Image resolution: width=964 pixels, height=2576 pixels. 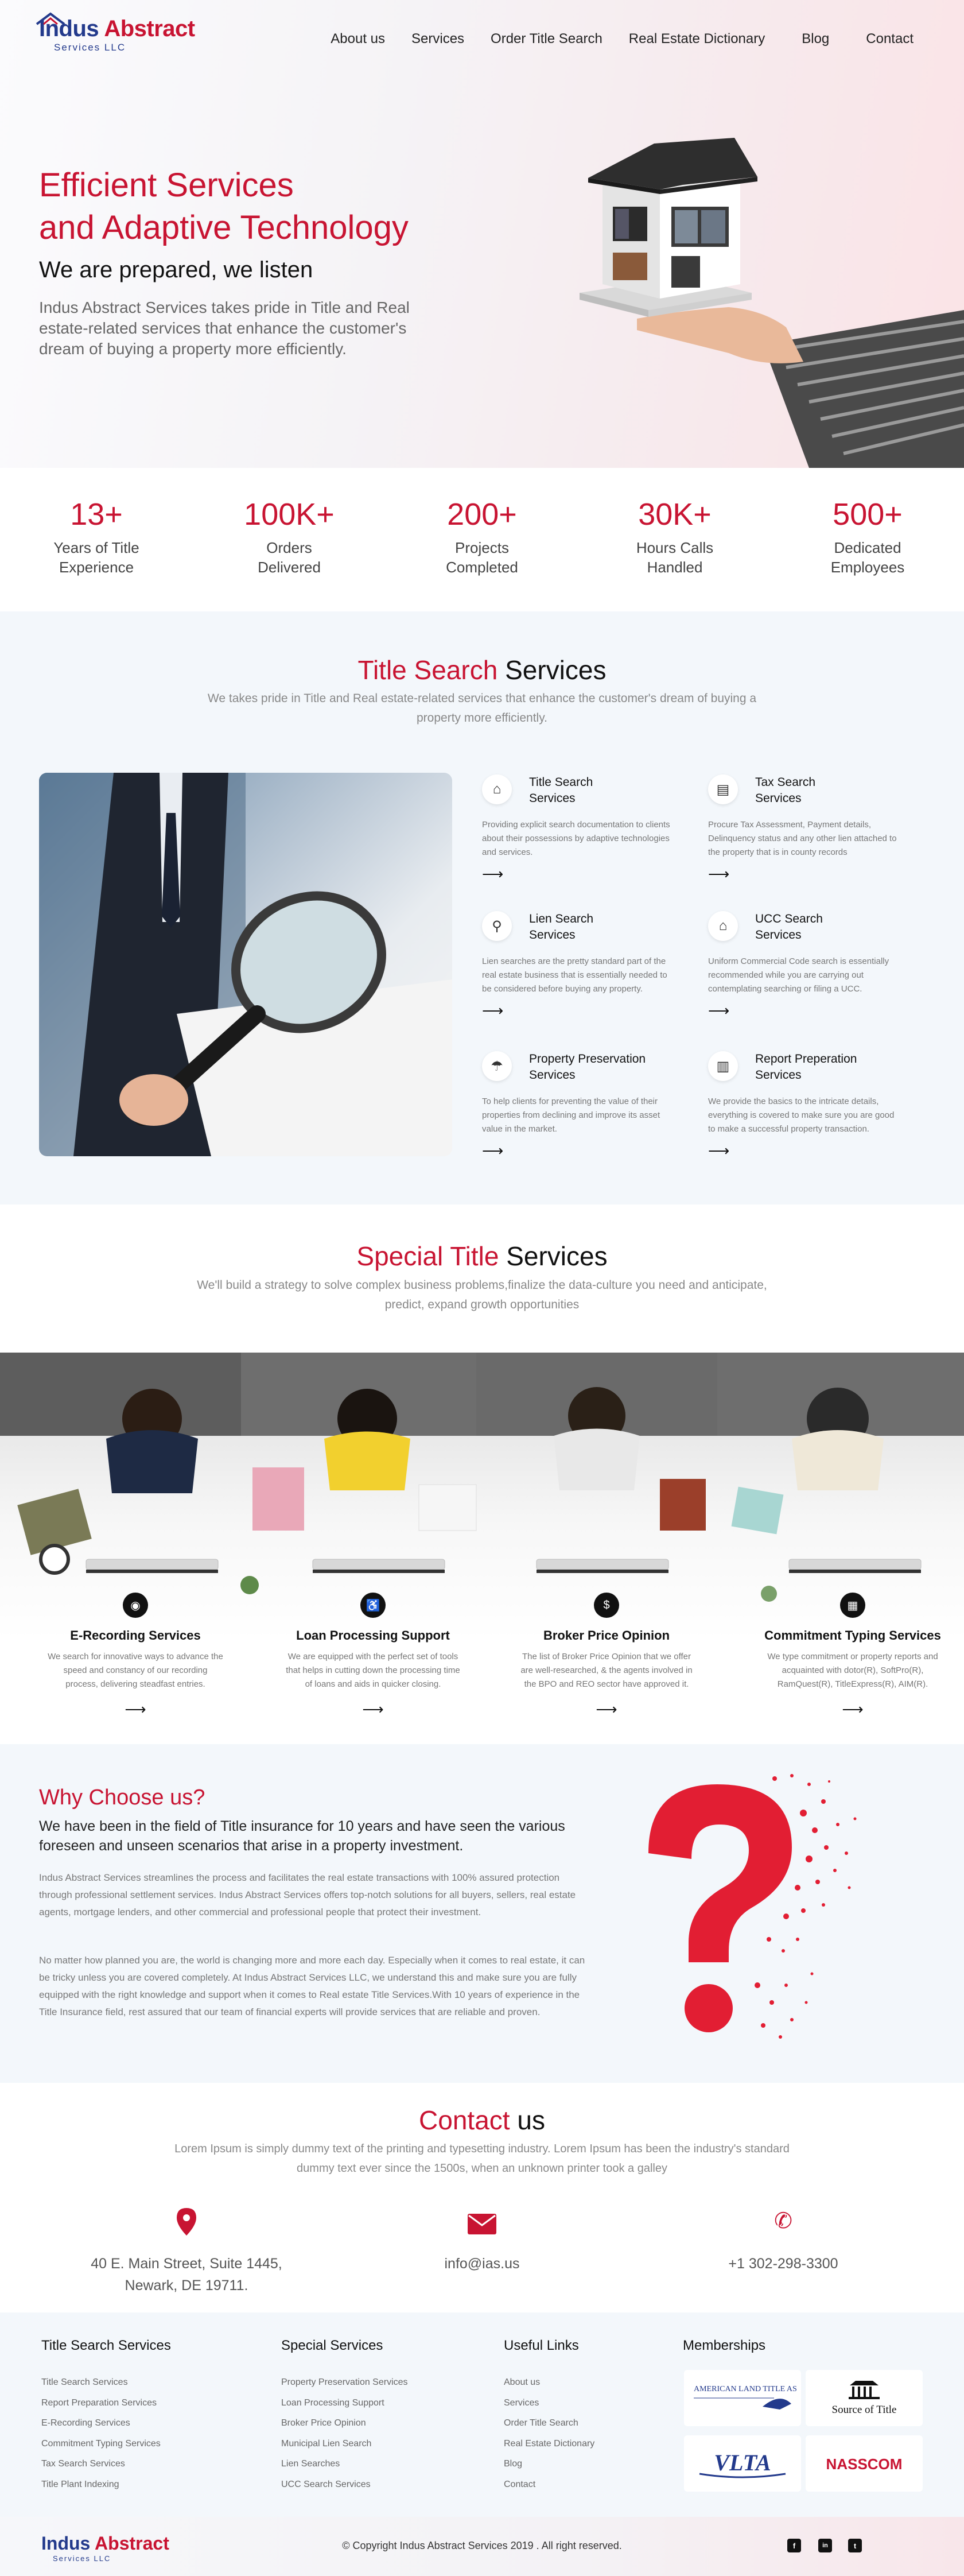 What do you see at coordinates (176, 269) in the screenshot?
I see `hero-subheadline: We are prepared, we listen` at bounding box center [176, 269].